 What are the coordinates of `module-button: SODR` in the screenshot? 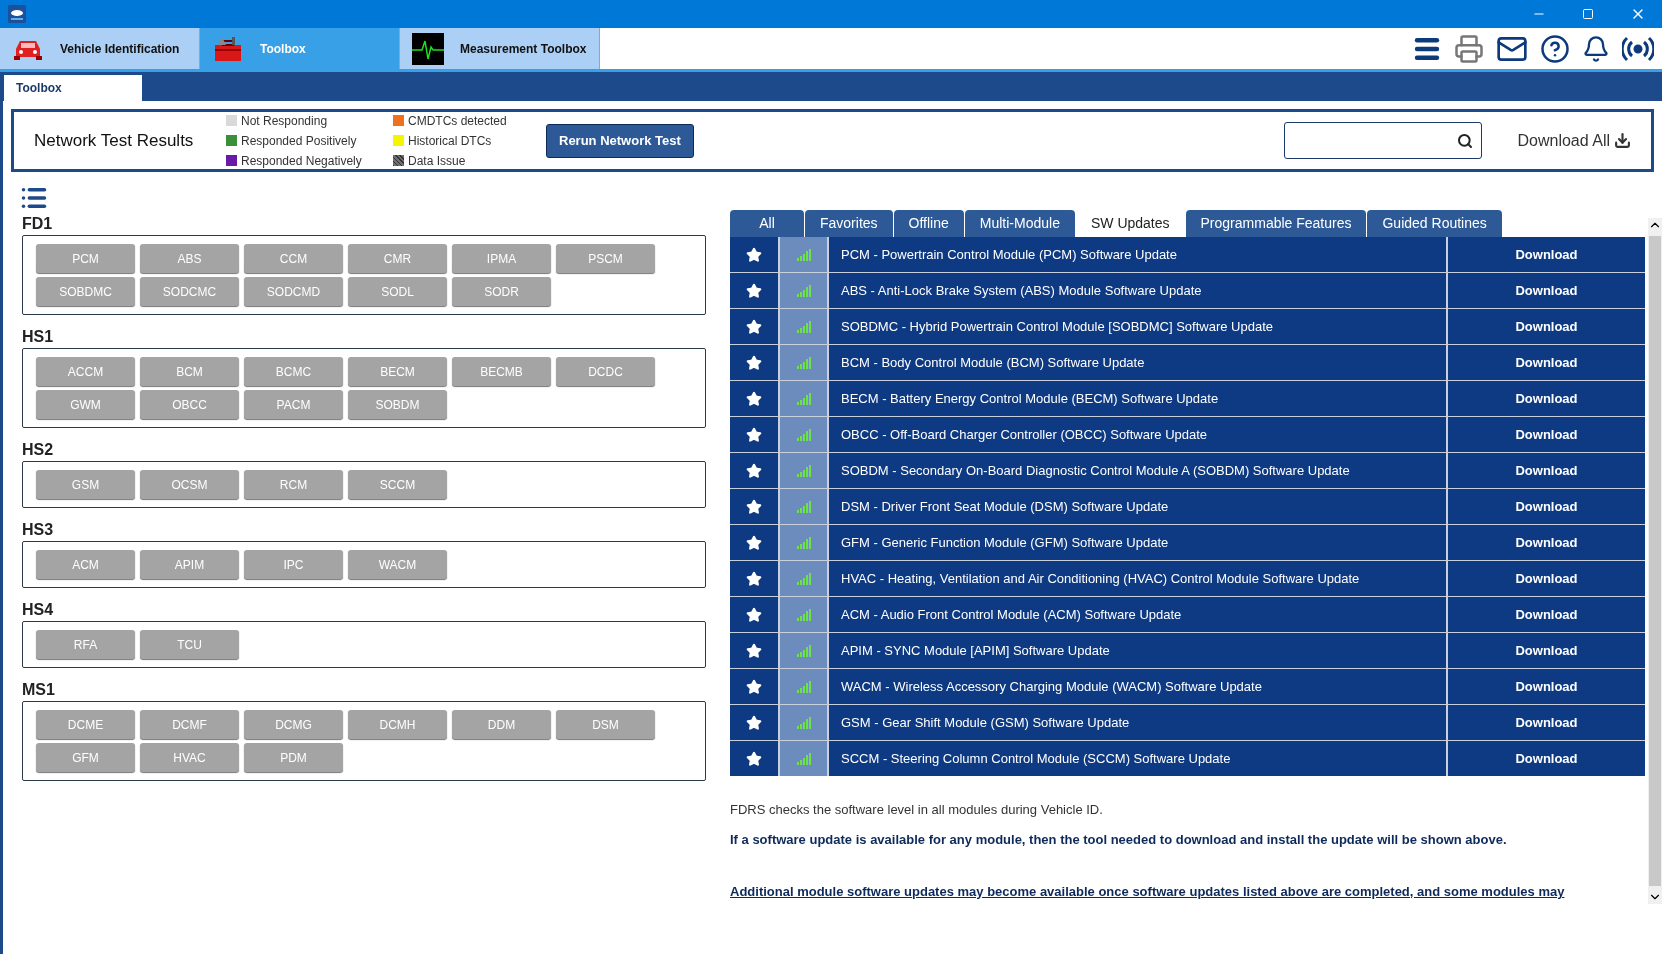 It's located at (501, 291).